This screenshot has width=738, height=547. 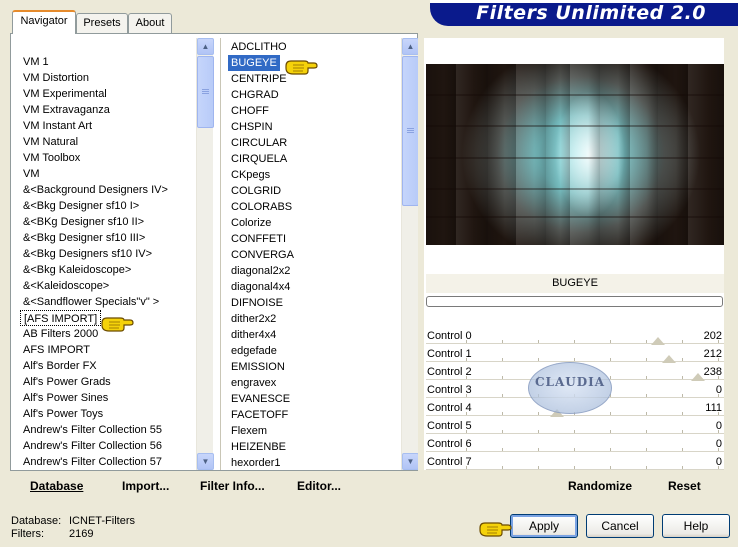 I want to click on filter-item: EMISSION, so click(x=258, y=367).